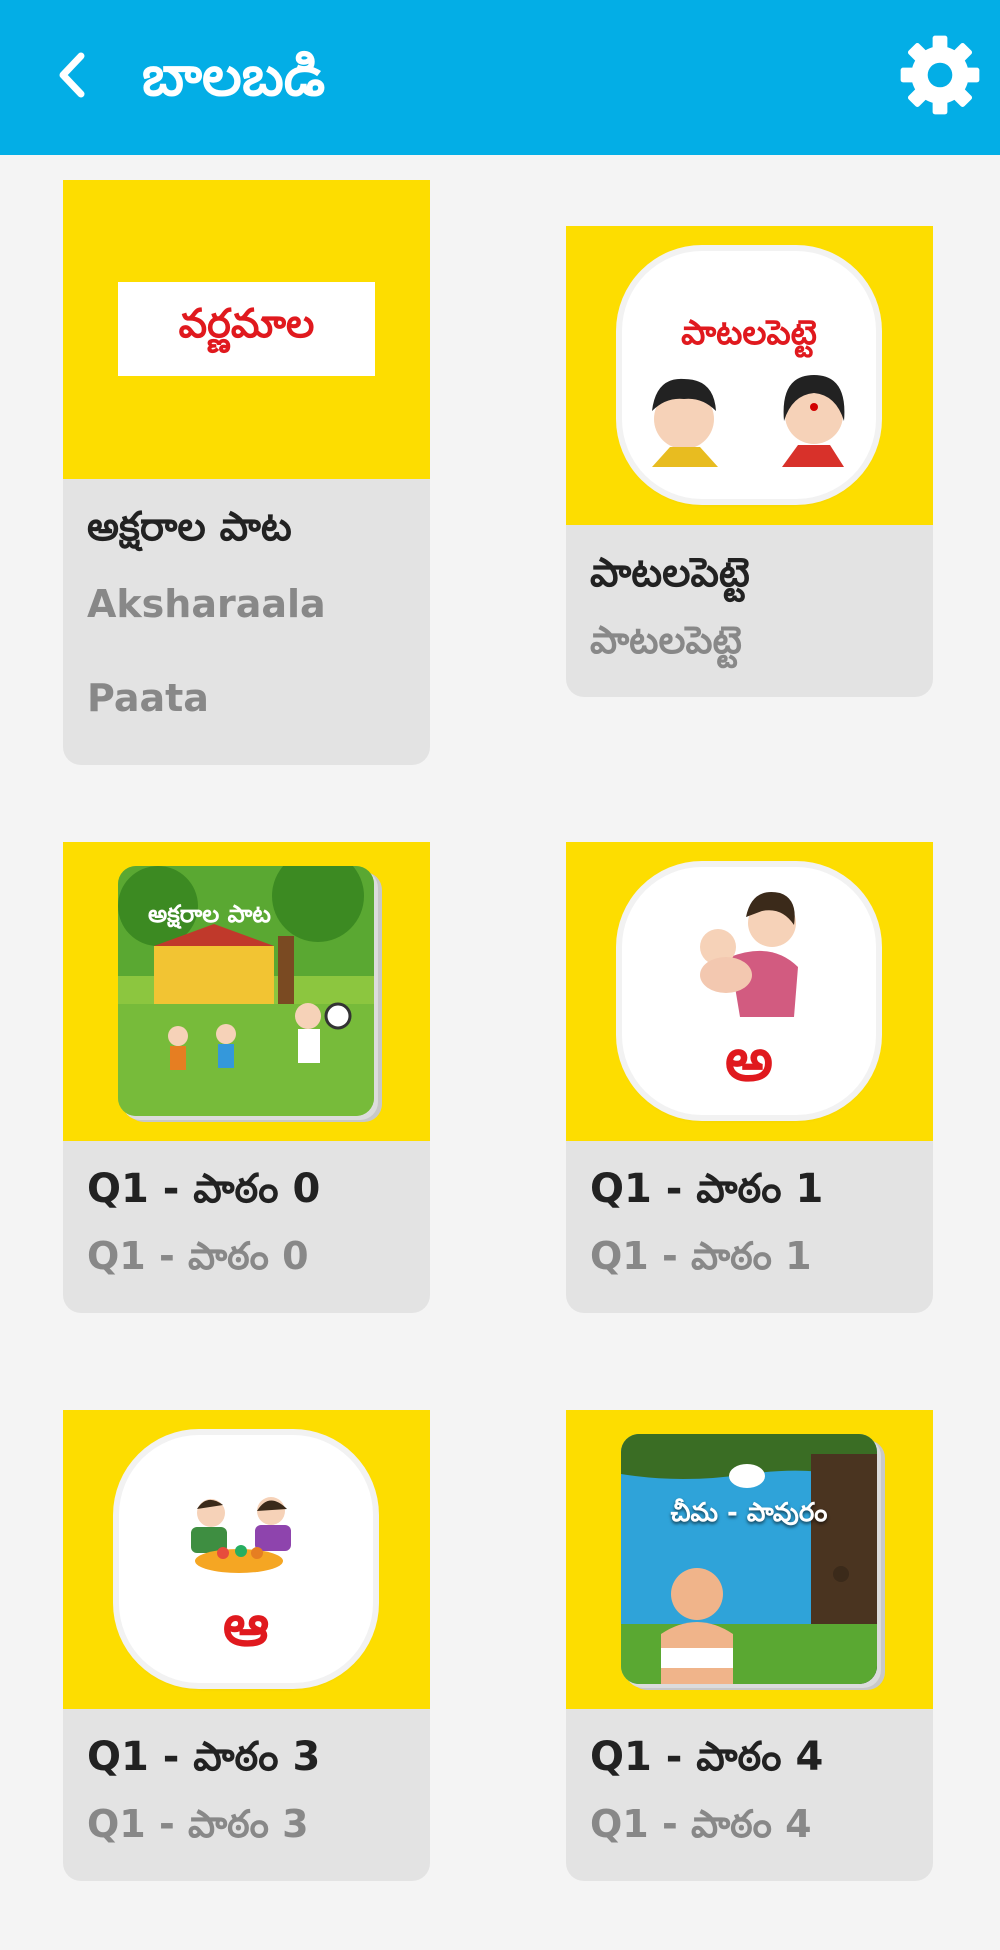 The width and height of the screenshot is (1000, 1950). Describe the element at coordinates (701, 1256) in the screenshot. I see `card-subtitle: Q1 - పాఠం 1` at that location.